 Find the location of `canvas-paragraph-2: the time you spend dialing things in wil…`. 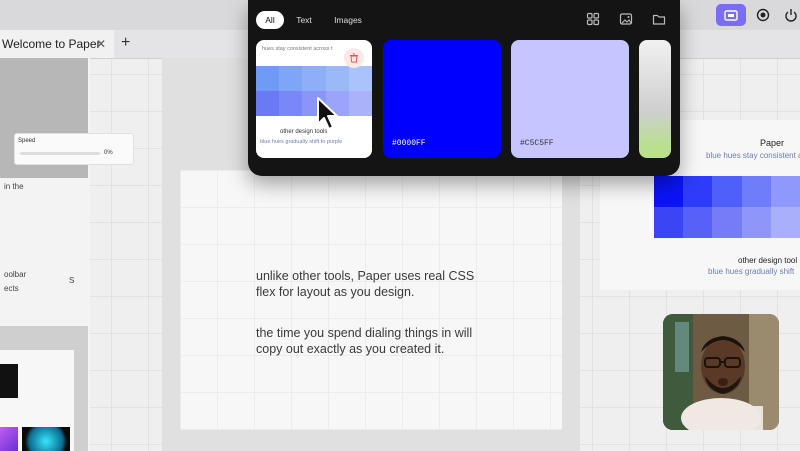

canvas-paragraph-2: the time you spend dialing things in wil… is located at coordinates (396, 341).